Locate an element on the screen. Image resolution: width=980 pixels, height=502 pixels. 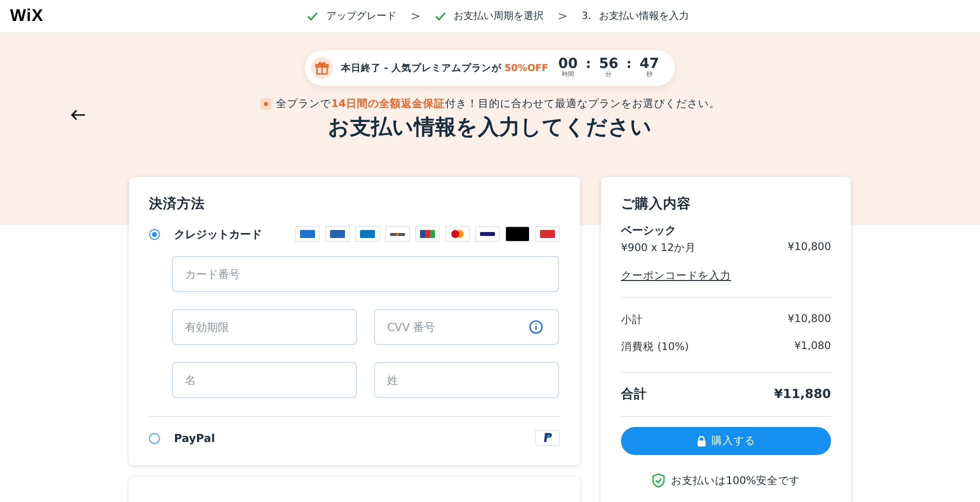
countdown-value: 56 is located at coordinates (608, 64).